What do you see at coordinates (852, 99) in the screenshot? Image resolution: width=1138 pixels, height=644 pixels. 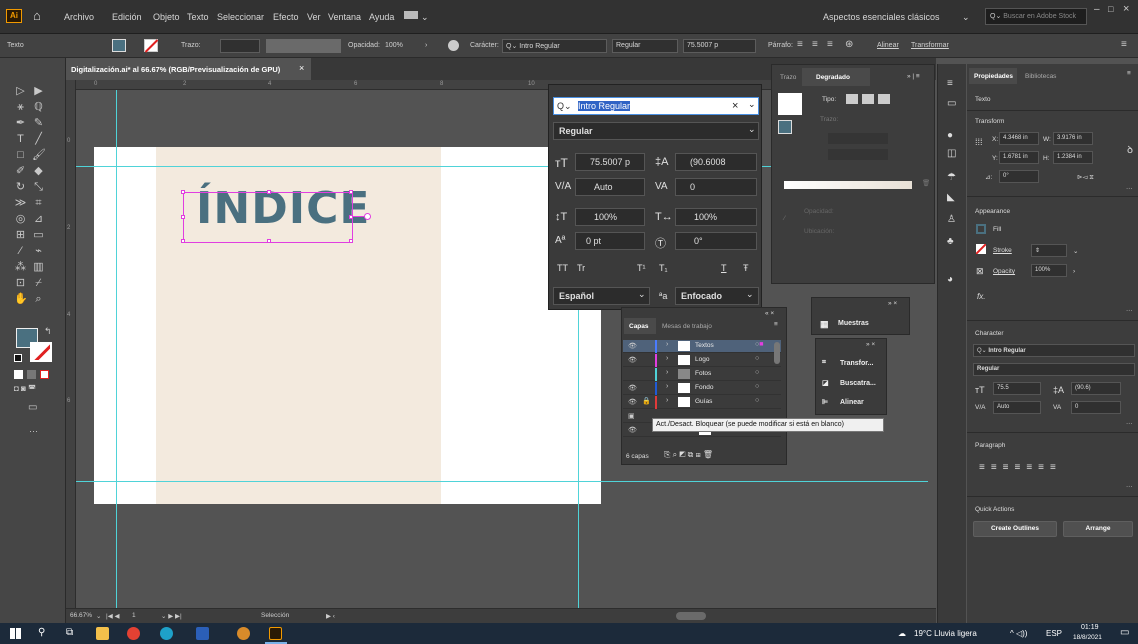 I see `linear-gradient-button` at bounding box center [852, 99].